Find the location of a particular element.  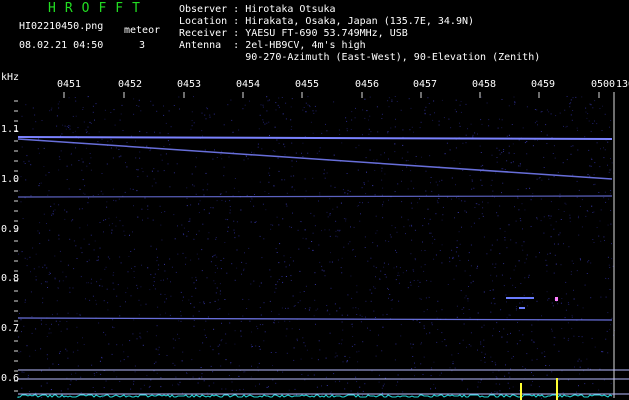

time-tick: 0456 is located at coordinates (367, 84).